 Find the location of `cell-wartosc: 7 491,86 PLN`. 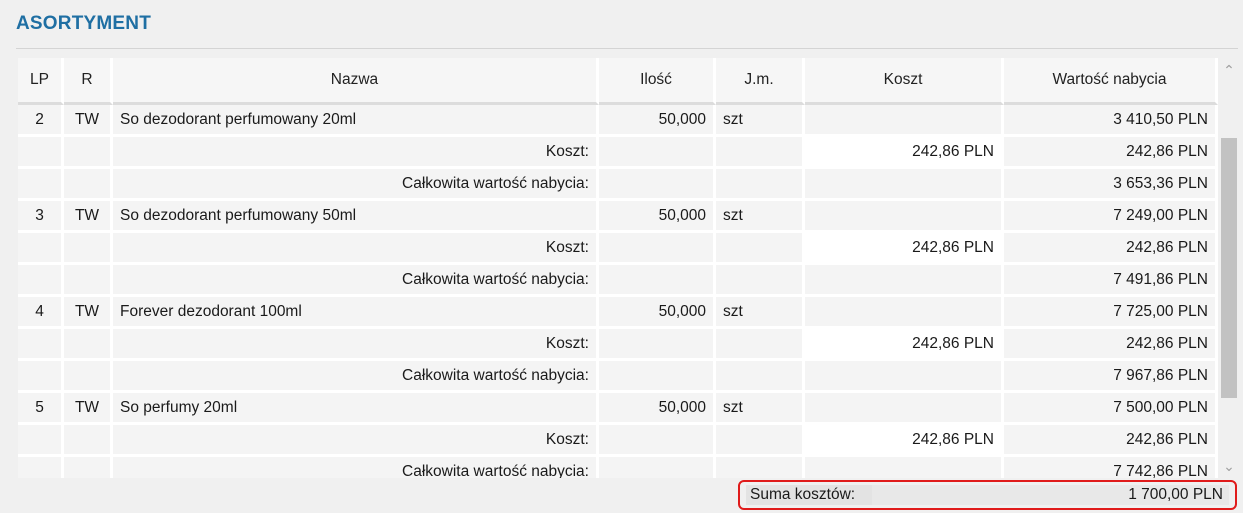

cell-wartosc: 7 491,86 PLN is located at coordinates (1111, 281).